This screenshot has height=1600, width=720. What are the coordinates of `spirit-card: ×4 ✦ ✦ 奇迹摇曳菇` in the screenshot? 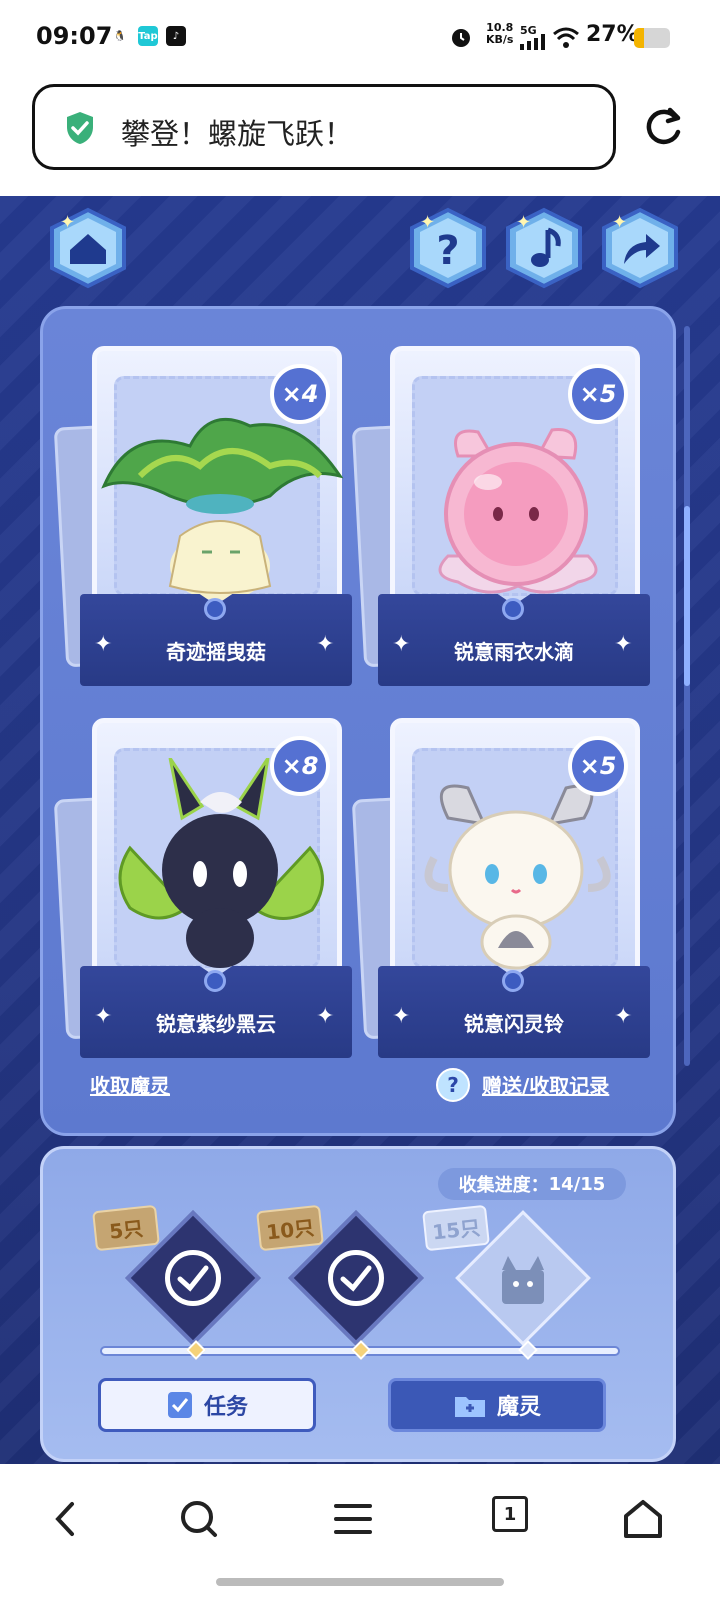 It's located at (202, 522).